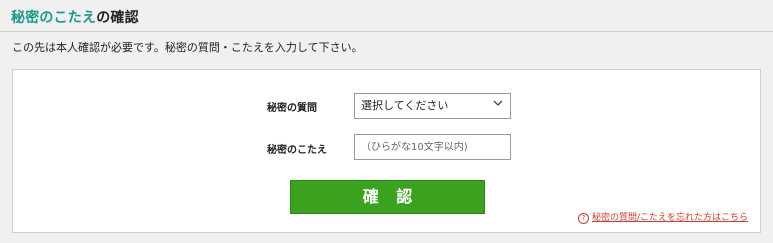 This screenshot has height=243, width=773. What do you see at coordinates (432, 147) in the screenshot?
I see `answer-input` at bounding box center [432, 147].